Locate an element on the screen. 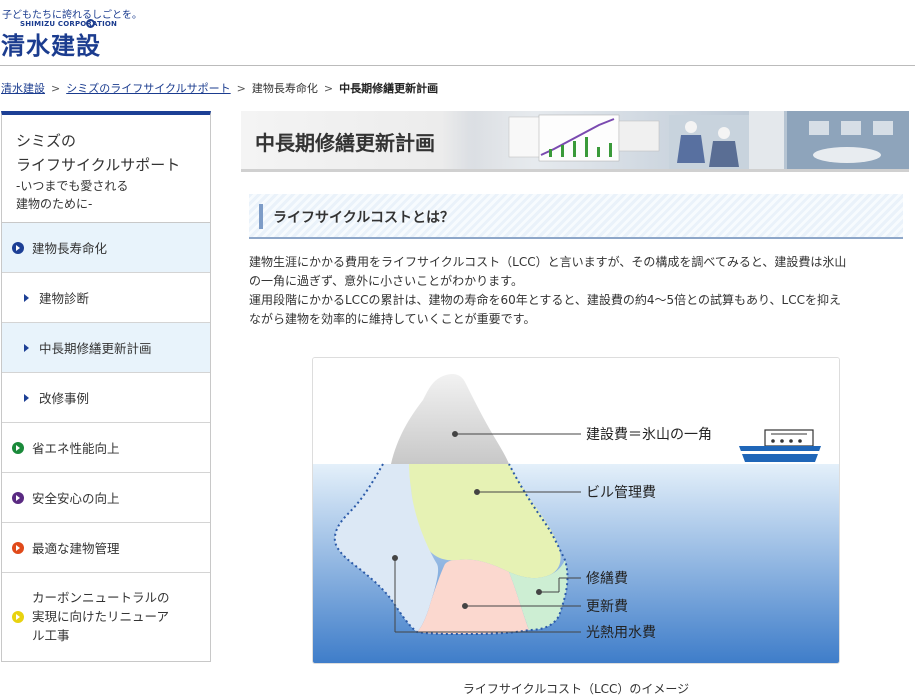 The width and height of the screenshot is (915, 696). breadcrumb-lifecycle-link: シミズのライフサイクルサポート is located at coordinates (148, 88).